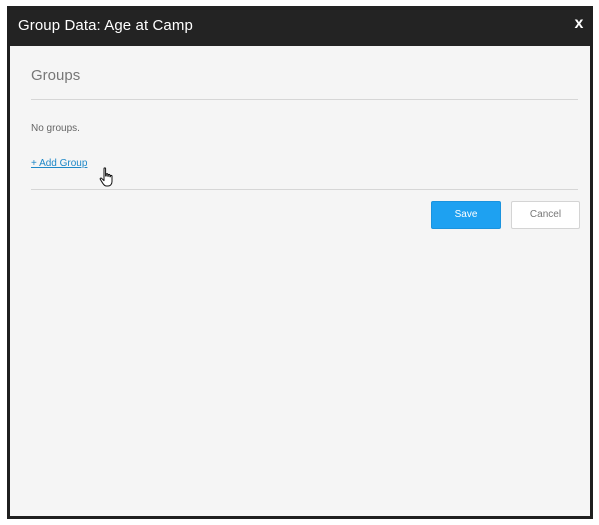  I want to click on dialog-titlebar: Group Data: Age at Camp x, so click(300, 26).